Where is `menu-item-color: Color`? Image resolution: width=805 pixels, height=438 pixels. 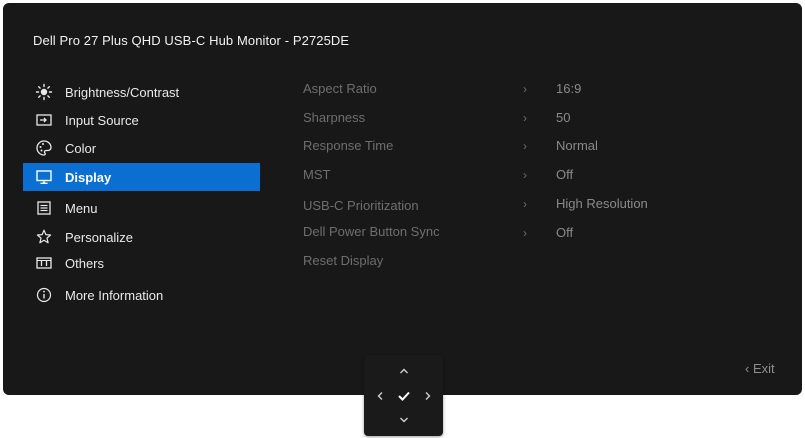 menu-item-color: Color is located at coordinates (141, 148).